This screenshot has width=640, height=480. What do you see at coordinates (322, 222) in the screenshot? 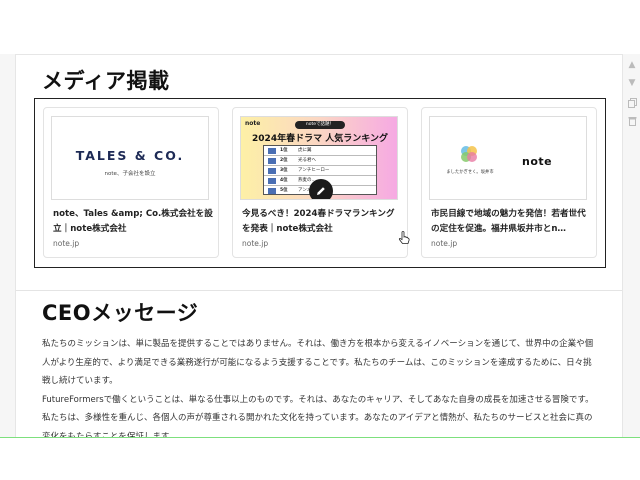
I see `card-title: 今見るべき！2024春ドラマランキングを発表｜note株式会社` at bounding box center [322, 222].